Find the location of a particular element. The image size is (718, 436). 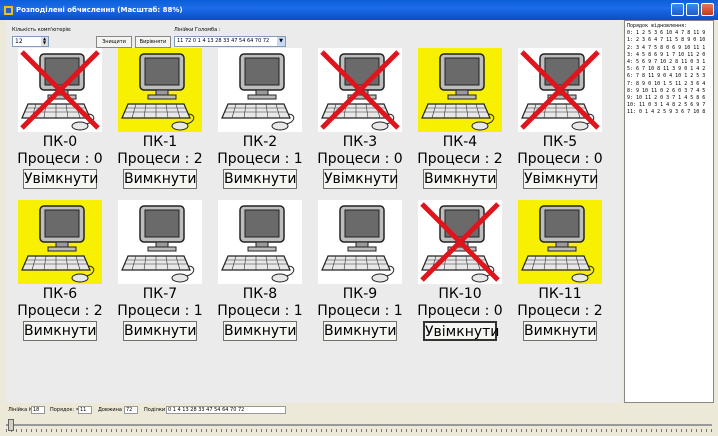

count-value: 12 is located at coordinates (19, 41).